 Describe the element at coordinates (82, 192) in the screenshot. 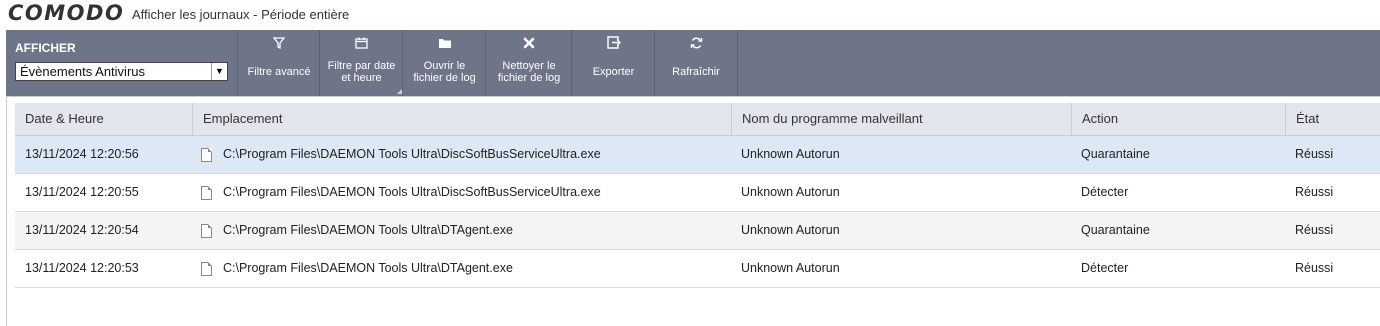

I see `cell-date: 13/11/2024 12:20:55` at that location.